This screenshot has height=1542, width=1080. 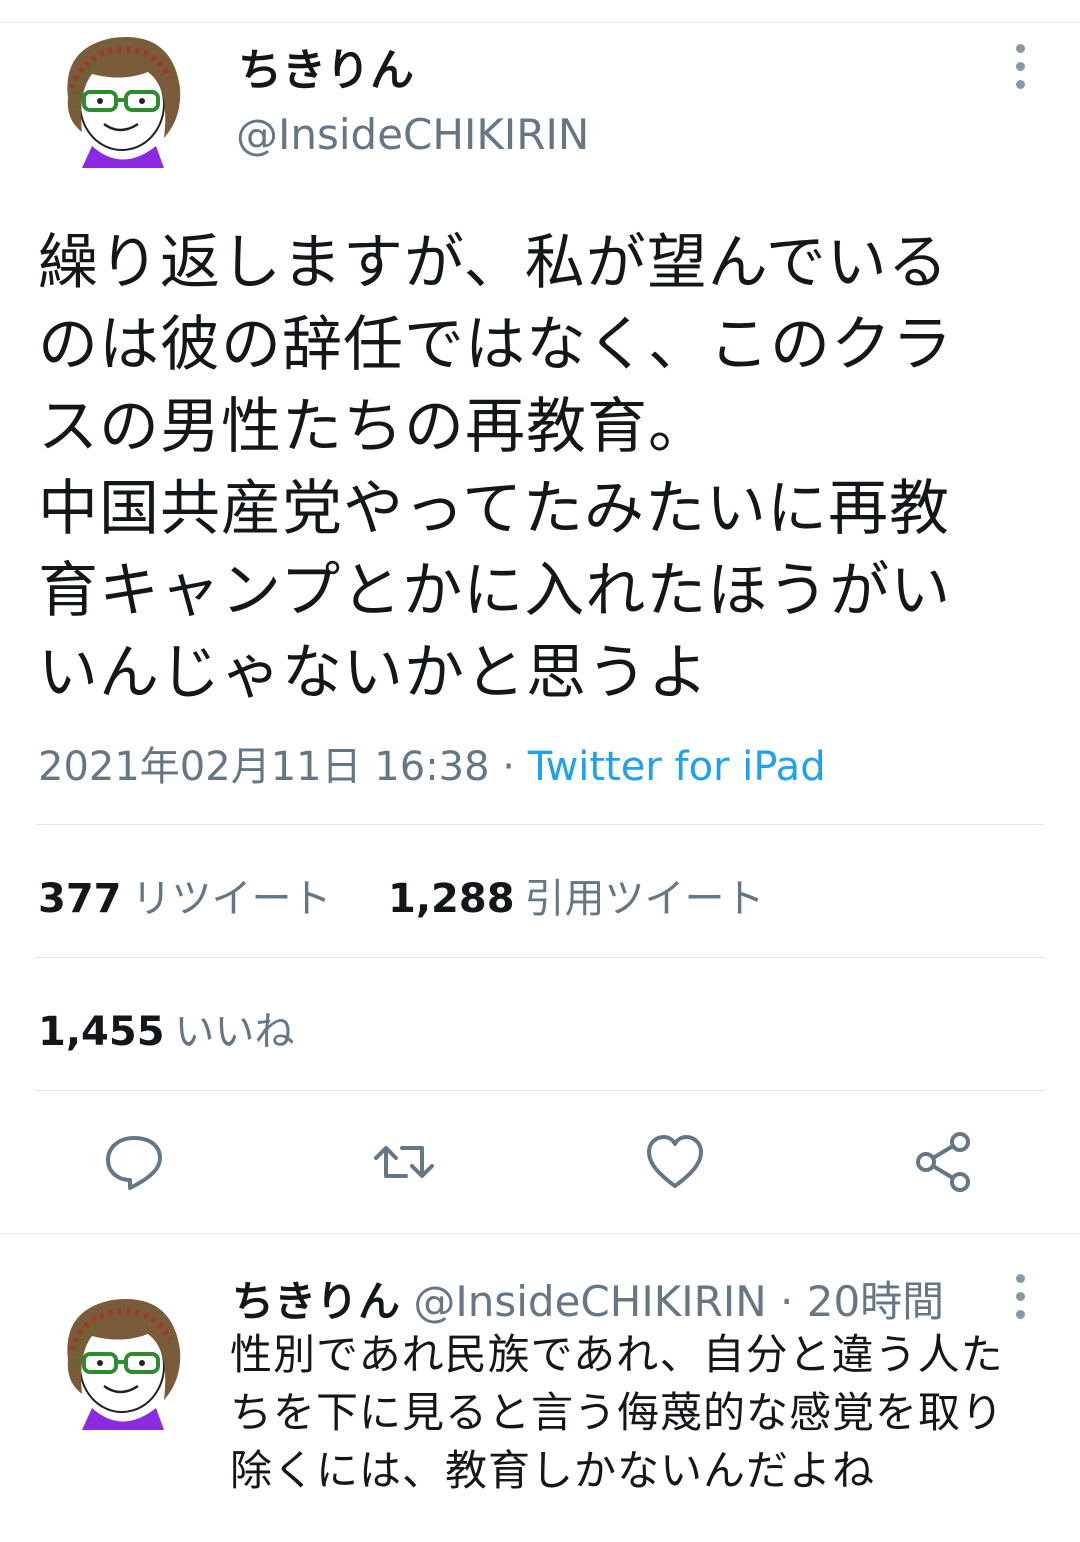 What do you see at coordinates (134, 1162) in the screenshot?
I see `reply-icon` at bounding box center [134, 1162].